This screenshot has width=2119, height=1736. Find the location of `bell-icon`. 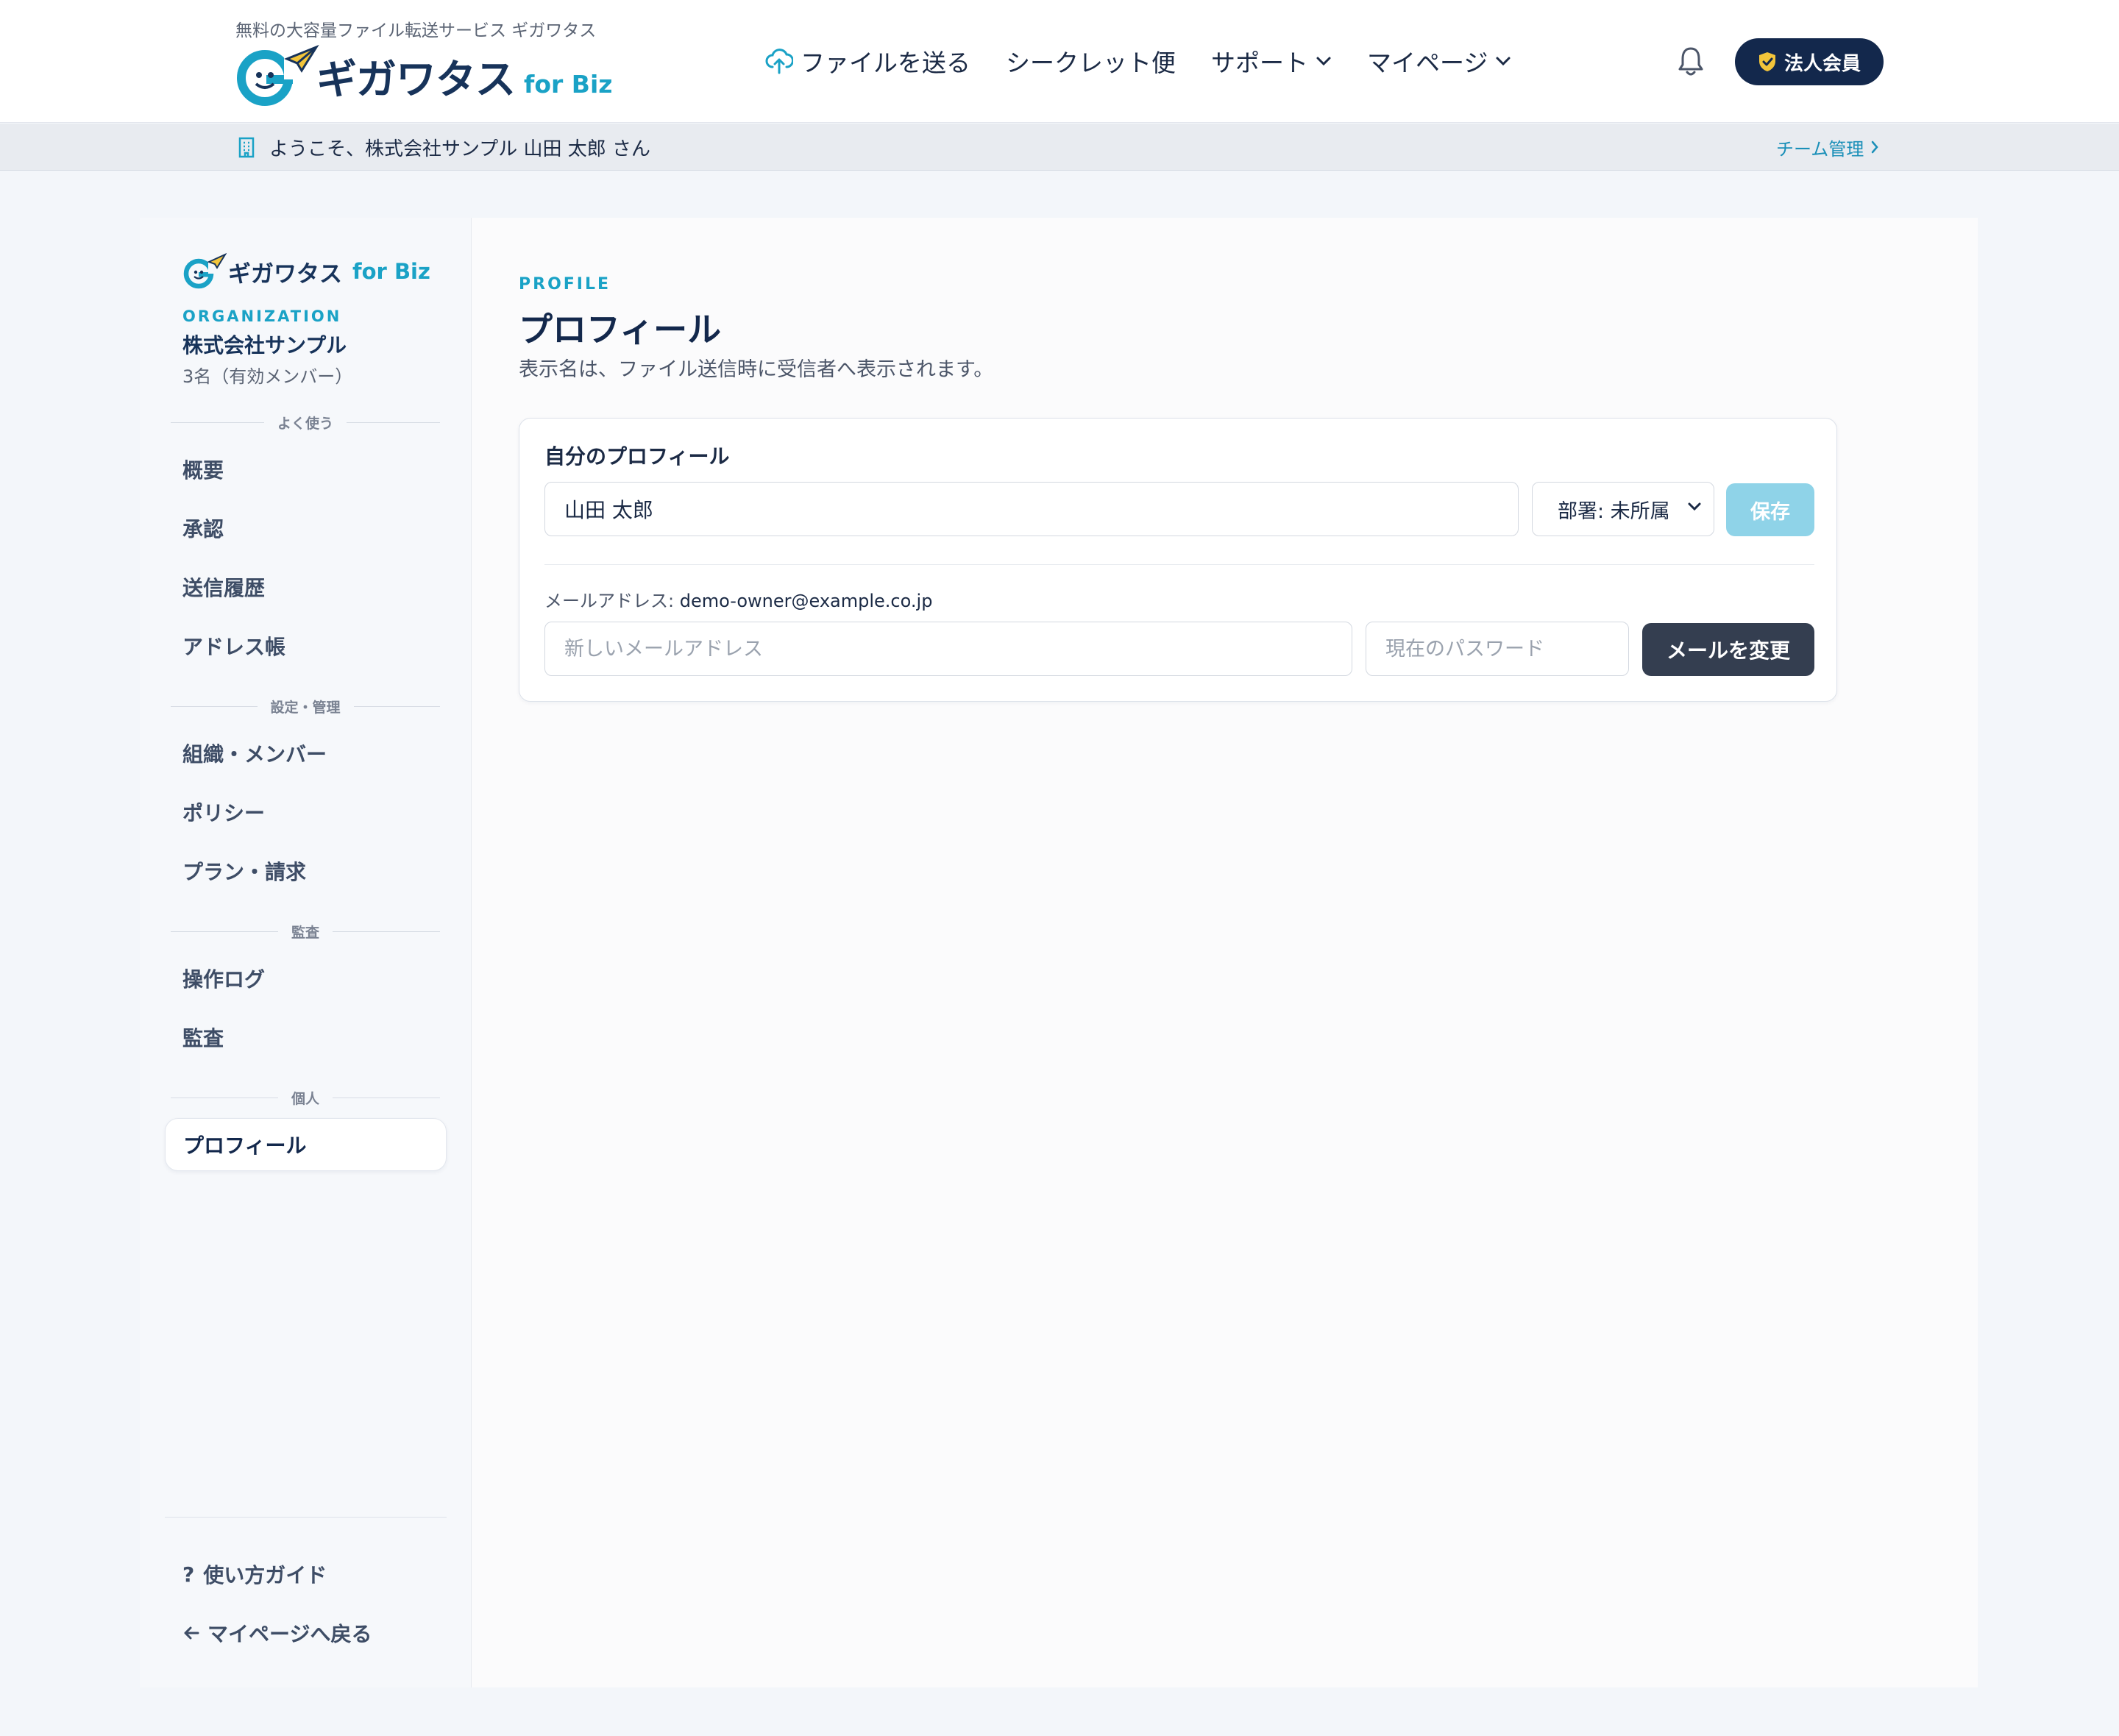

bell-icon is located at coordinates (1691, 61).